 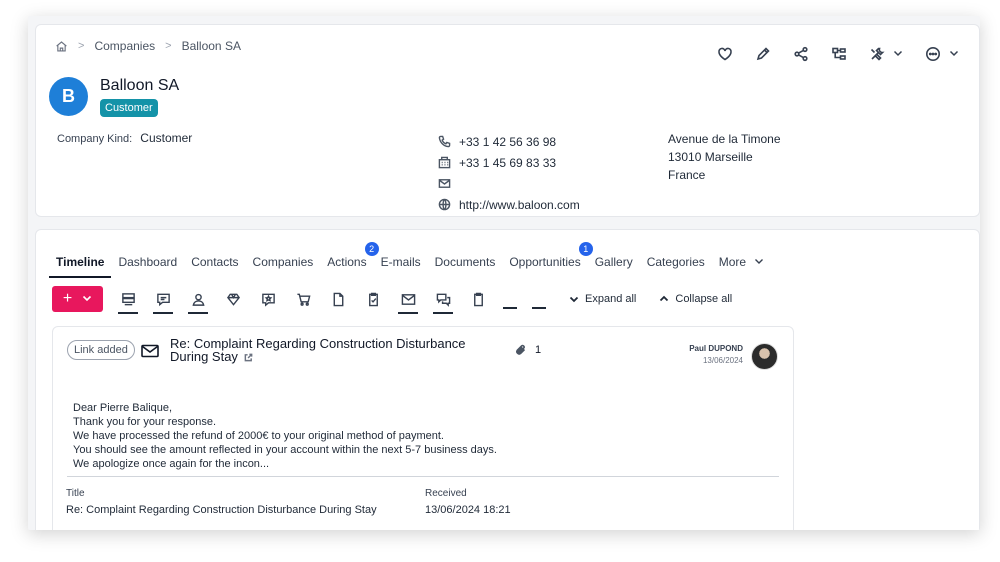 What do you see at coordinates (710, 157) in the screenshot?
I see `address-line: 13010 Marseille` at bounding box center [710, 157].